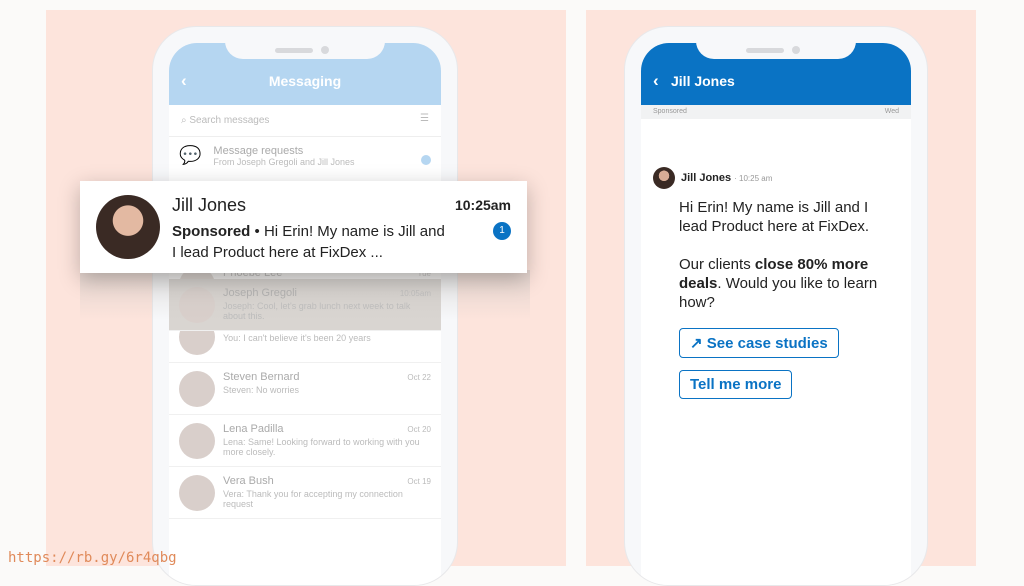  Describe the element at coordinates (891, 111) in the screenshot. I see `day: Wed` at that location.